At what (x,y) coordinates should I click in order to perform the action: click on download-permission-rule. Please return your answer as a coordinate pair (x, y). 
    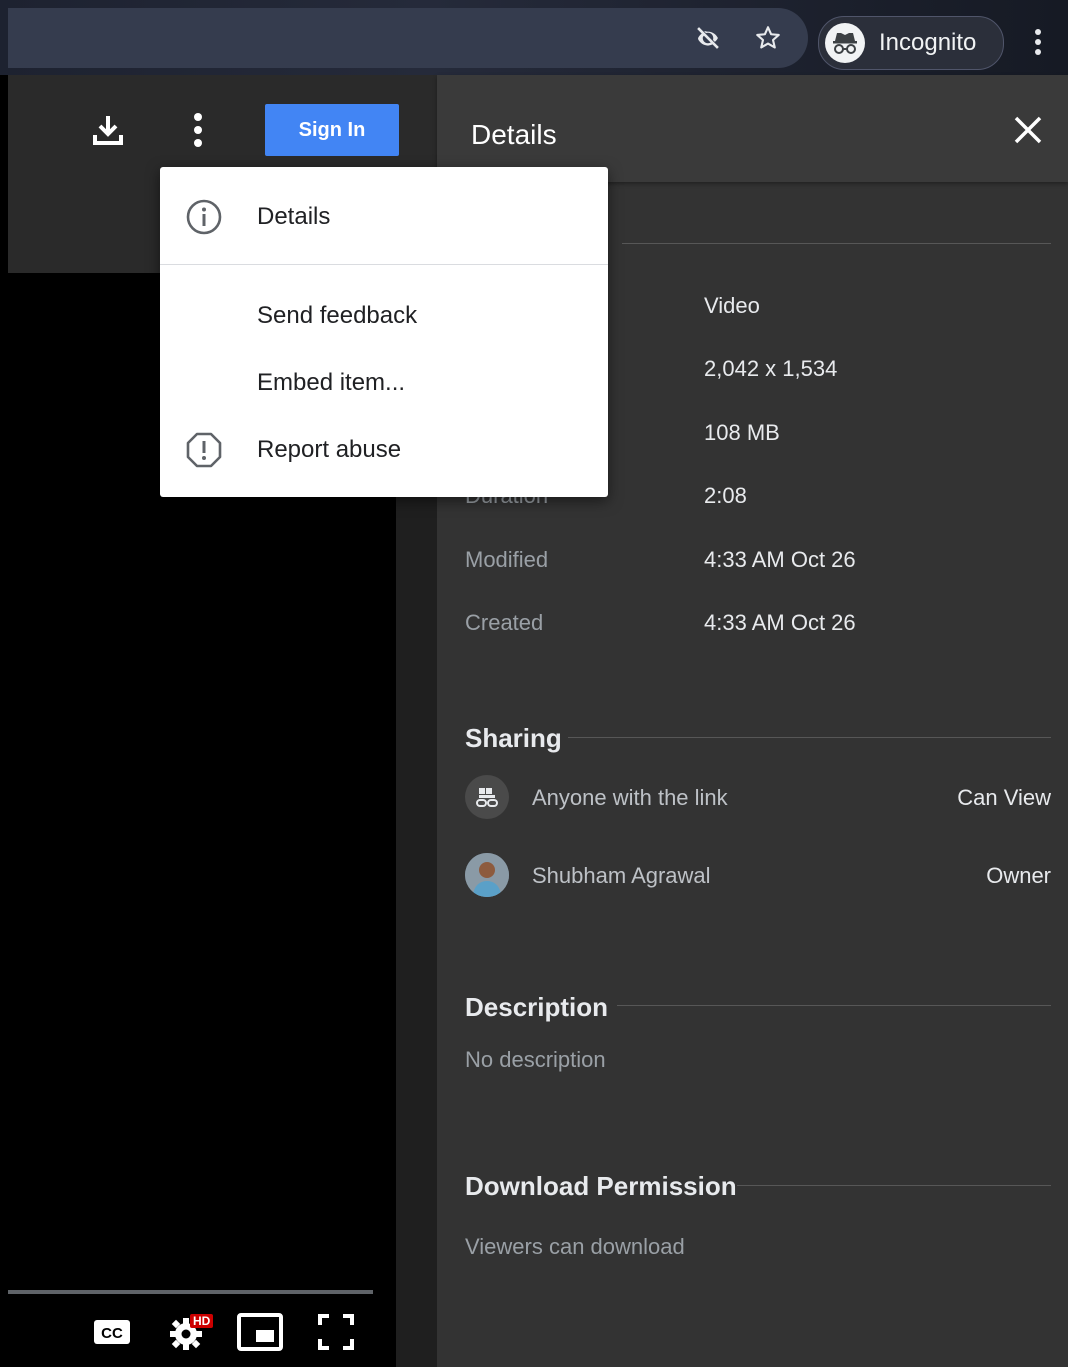
    Looking at the image, I should click on (894, 1185).